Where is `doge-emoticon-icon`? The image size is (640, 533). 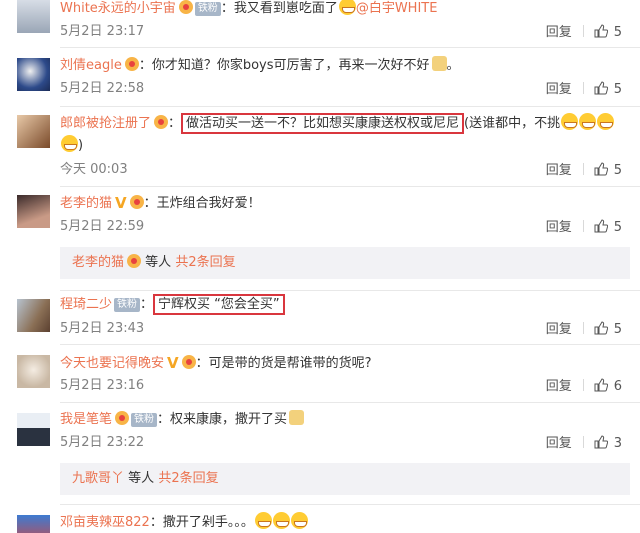 doge-emoticon-icon is located at coordinates (297, 417).